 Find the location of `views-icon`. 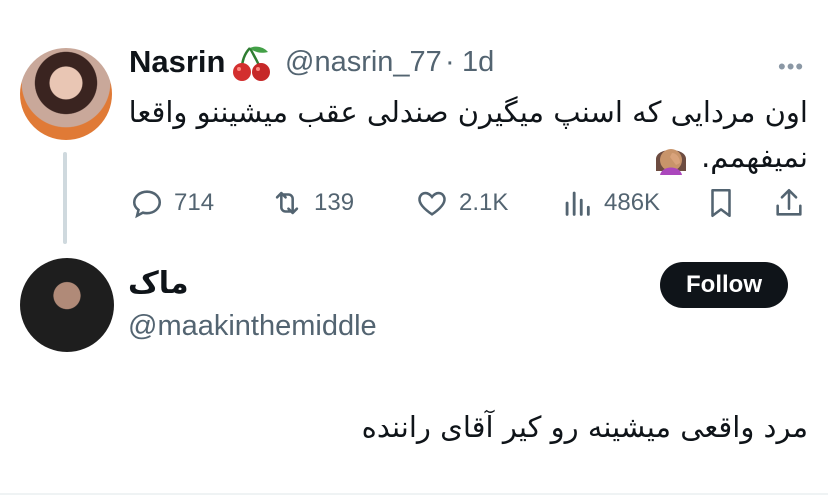

views-icon is located at coordinates (577, 203).